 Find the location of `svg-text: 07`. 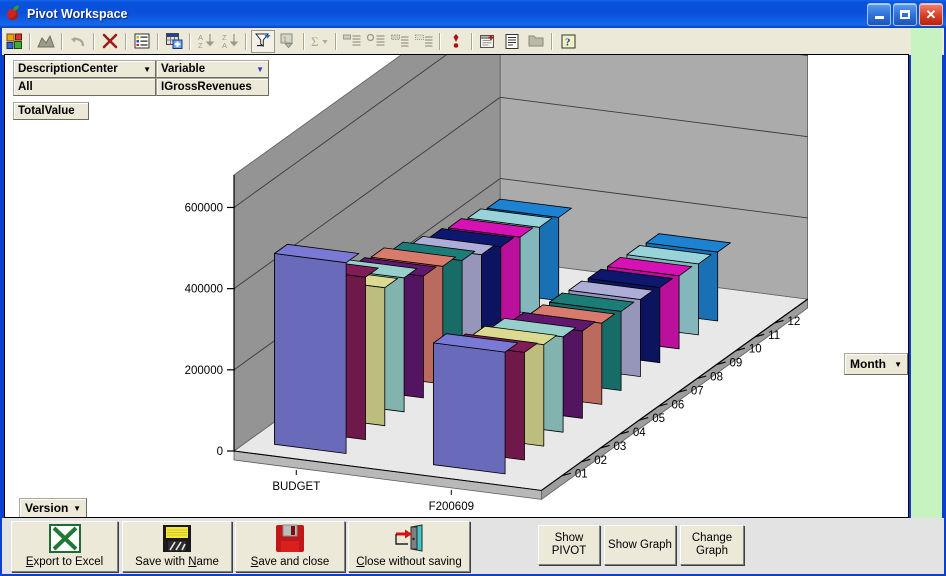

svg-text: 07 is located at coordinates (697, 391).